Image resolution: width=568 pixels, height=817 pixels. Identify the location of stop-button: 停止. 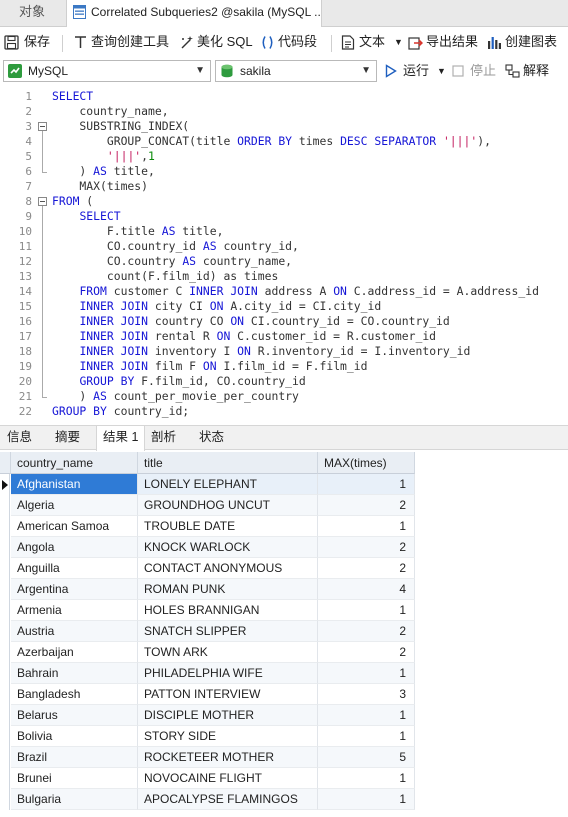
(475, 71).